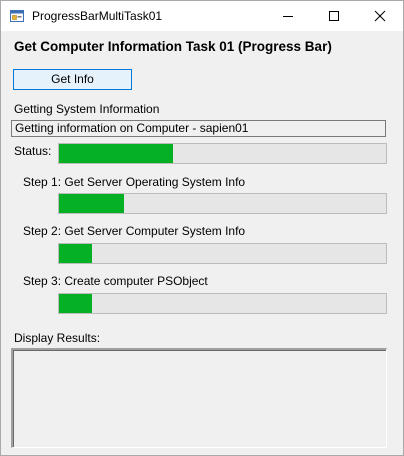 The image size is (404, 456). What do you see at coordinates (222, 203) in the screenshot?
I see `step-1-progress-bar` at bounding box center [222, 203].